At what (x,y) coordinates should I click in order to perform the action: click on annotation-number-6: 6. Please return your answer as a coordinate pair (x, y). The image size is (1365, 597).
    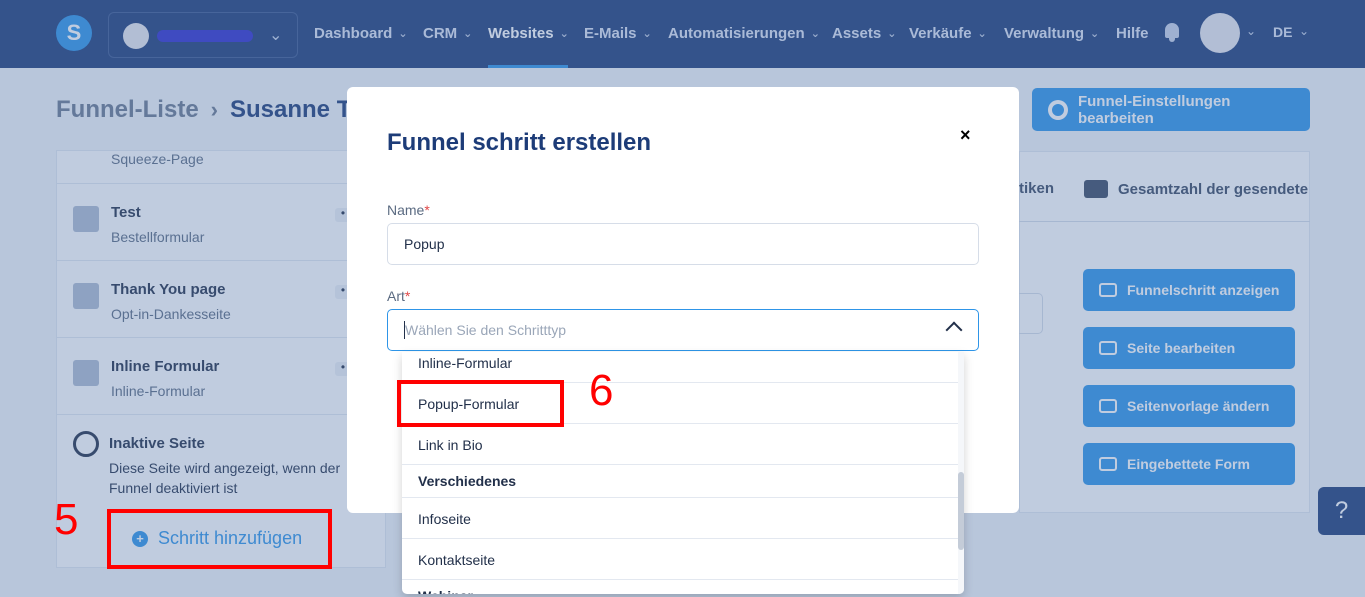
    Looking at the image, I should click on (601, 390).